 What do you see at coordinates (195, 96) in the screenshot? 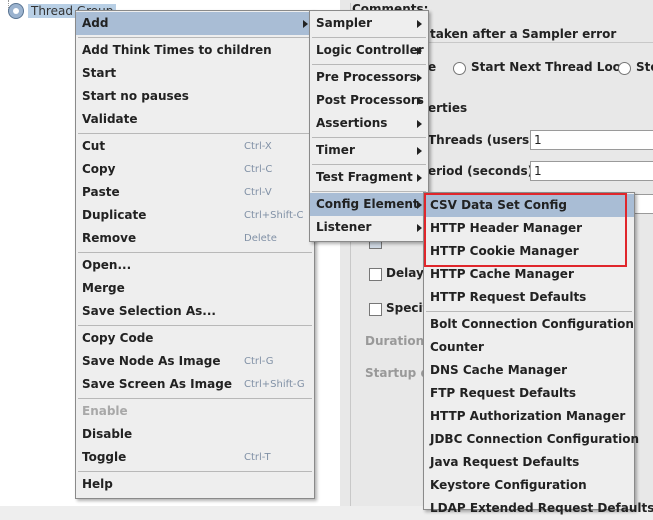
I see `menu-item-start-no-pauses: Start no pauses` at bounding box center [195, 96].